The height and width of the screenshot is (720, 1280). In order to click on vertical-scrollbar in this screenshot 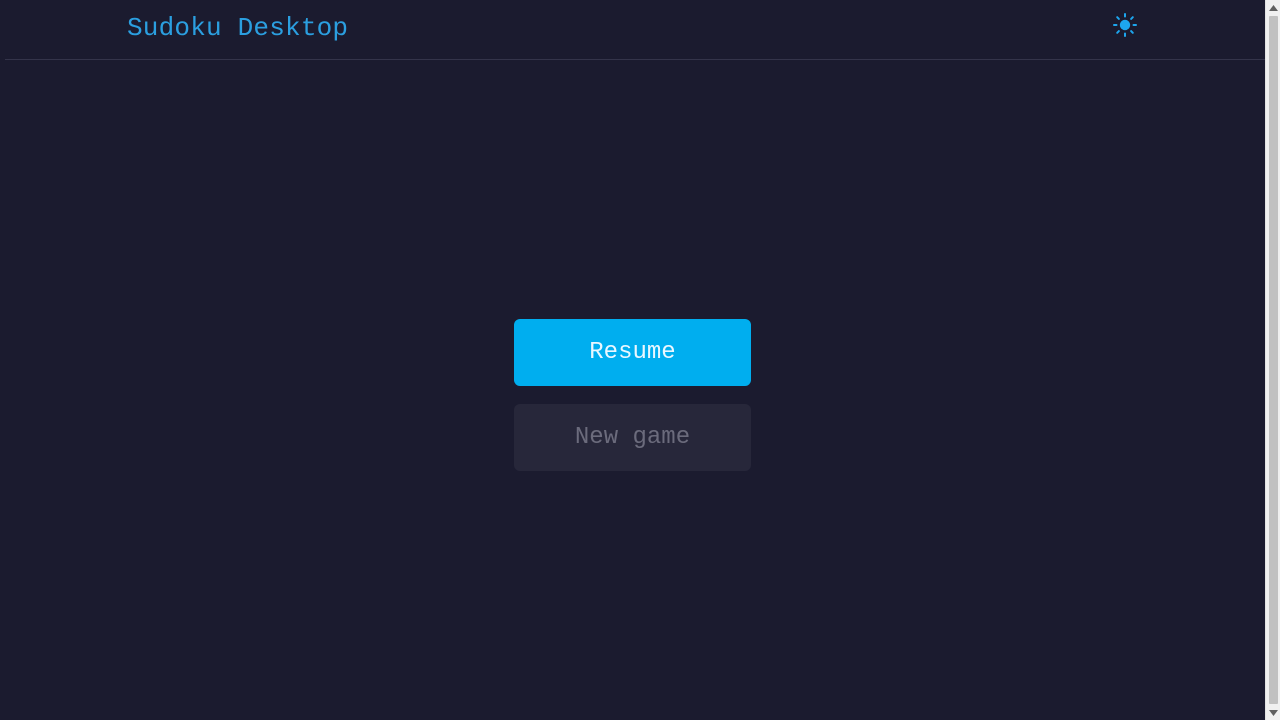, I will do `click(1272, 360)`.